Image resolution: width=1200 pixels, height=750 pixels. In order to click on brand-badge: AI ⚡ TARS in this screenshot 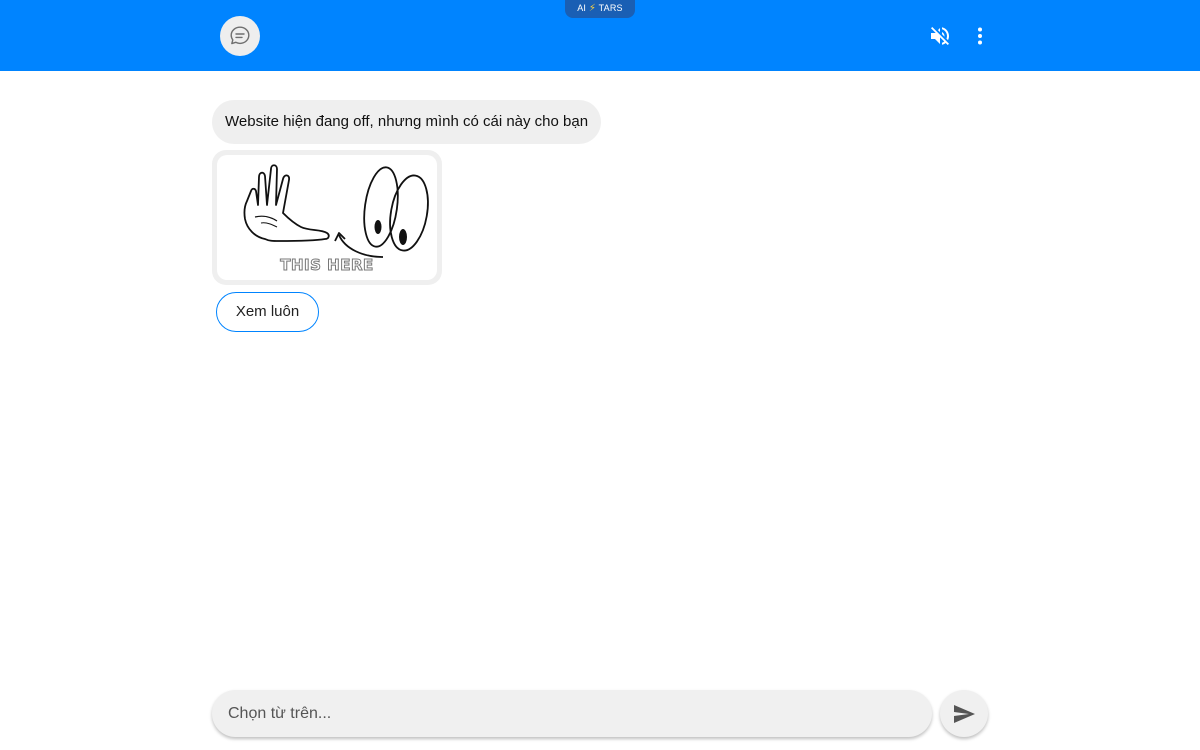, I will do `click(600, 9)`.